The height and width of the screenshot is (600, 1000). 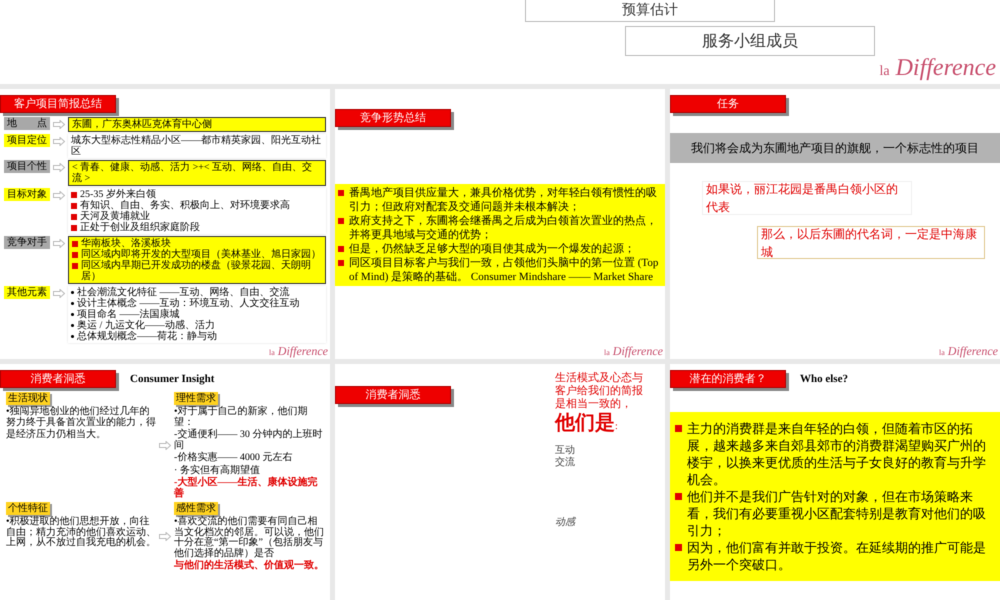 I want to click on row-text: 正处于创业及组织家庭阶段, so click(x=140, y=227).